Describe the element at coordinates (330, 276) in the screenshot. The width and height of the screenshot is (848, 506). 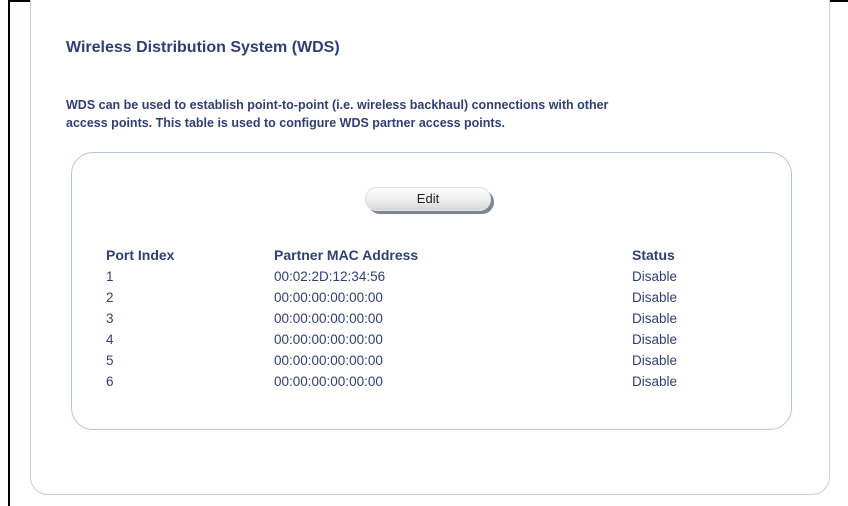
I see `partner-mac-cell: 00:02:2D:12:34:56` at that location.